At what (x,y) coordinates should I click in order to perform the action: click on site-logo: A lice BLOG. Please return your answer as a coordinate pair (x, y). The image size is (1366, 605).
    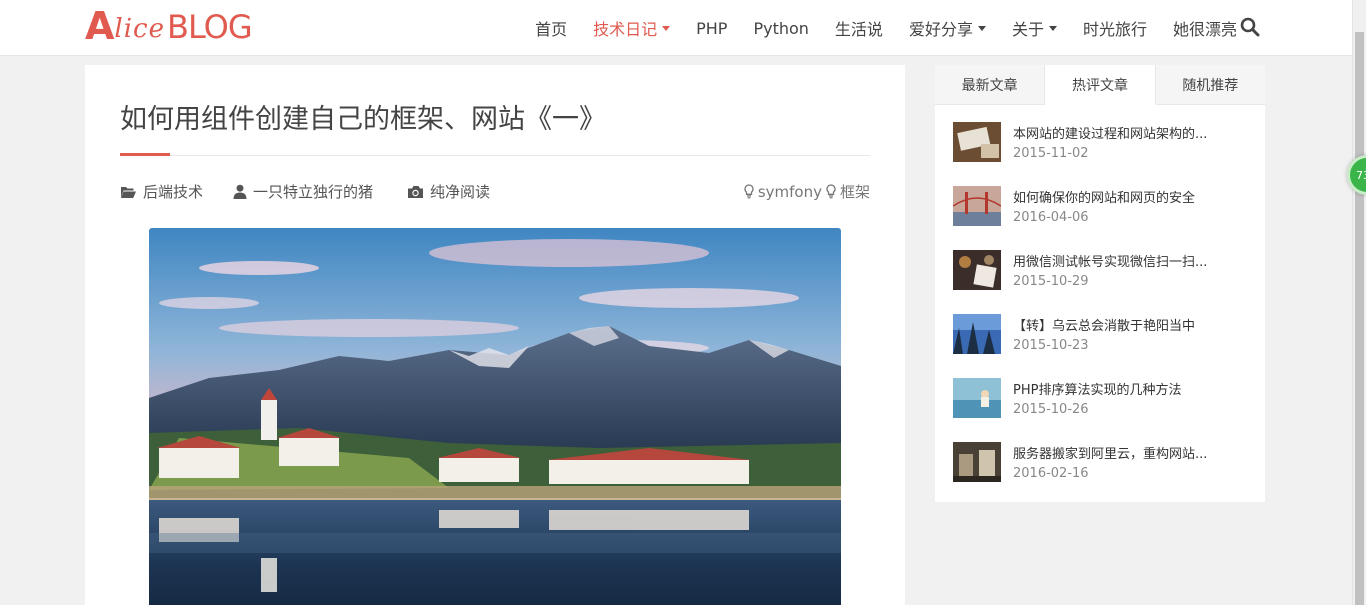
    Looking at the image, I should click on (169, 26).